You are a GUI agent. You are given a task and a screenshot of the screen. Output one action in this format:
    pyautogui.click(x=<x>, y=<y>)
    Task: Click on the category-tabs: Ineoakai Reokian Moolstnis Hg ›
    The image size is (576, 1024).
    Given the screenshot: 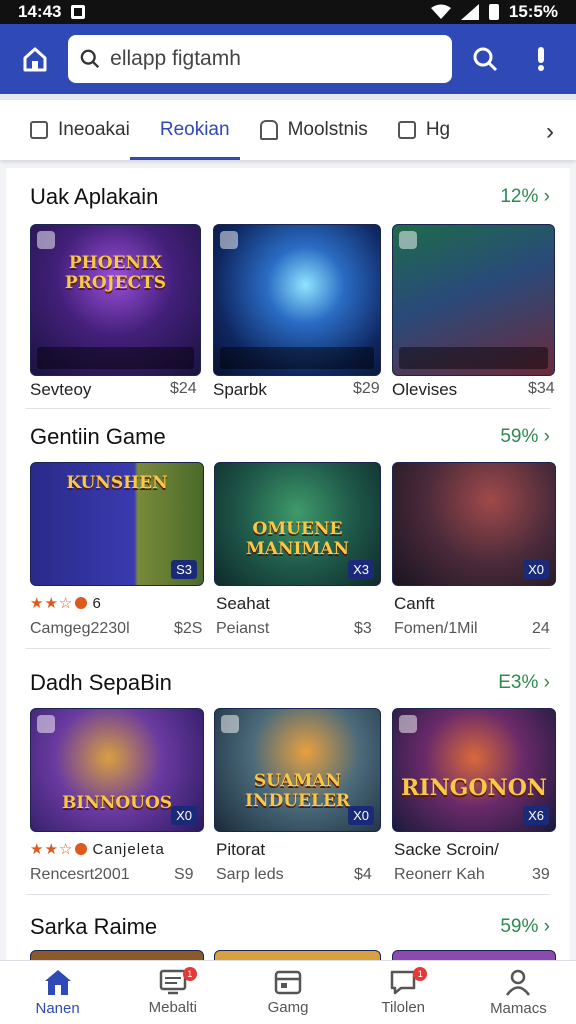 What is the action you would take?
    pyautogui.click(x=288, y=127)
    